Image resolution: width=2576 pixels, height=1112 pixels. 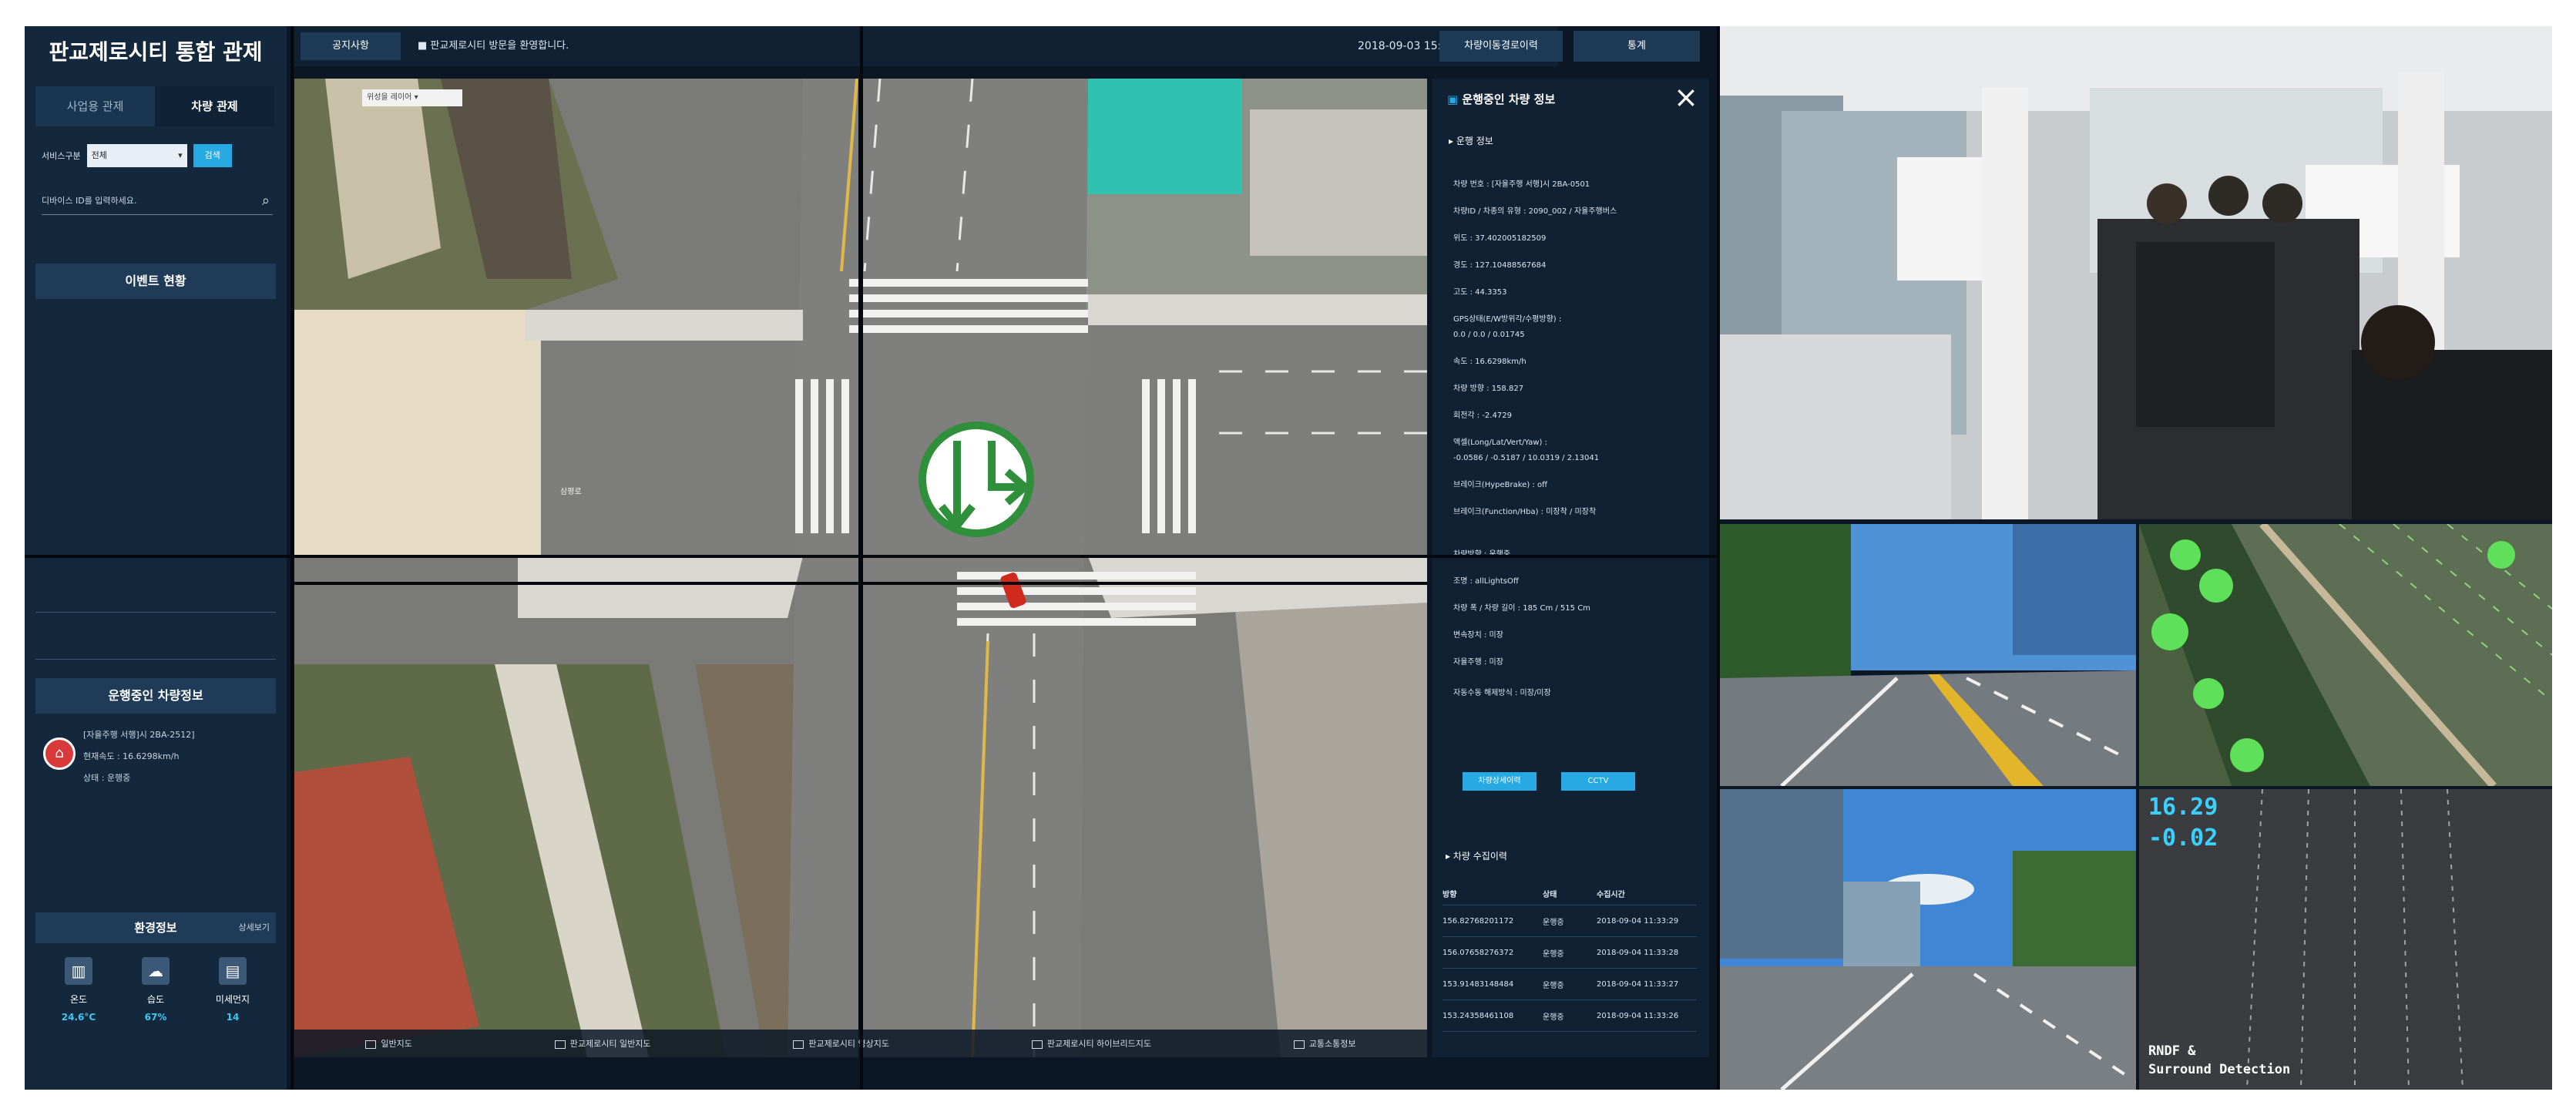 I want to click on app-title: 판교제로시티 통합 관제, so click(x=156, y=52).